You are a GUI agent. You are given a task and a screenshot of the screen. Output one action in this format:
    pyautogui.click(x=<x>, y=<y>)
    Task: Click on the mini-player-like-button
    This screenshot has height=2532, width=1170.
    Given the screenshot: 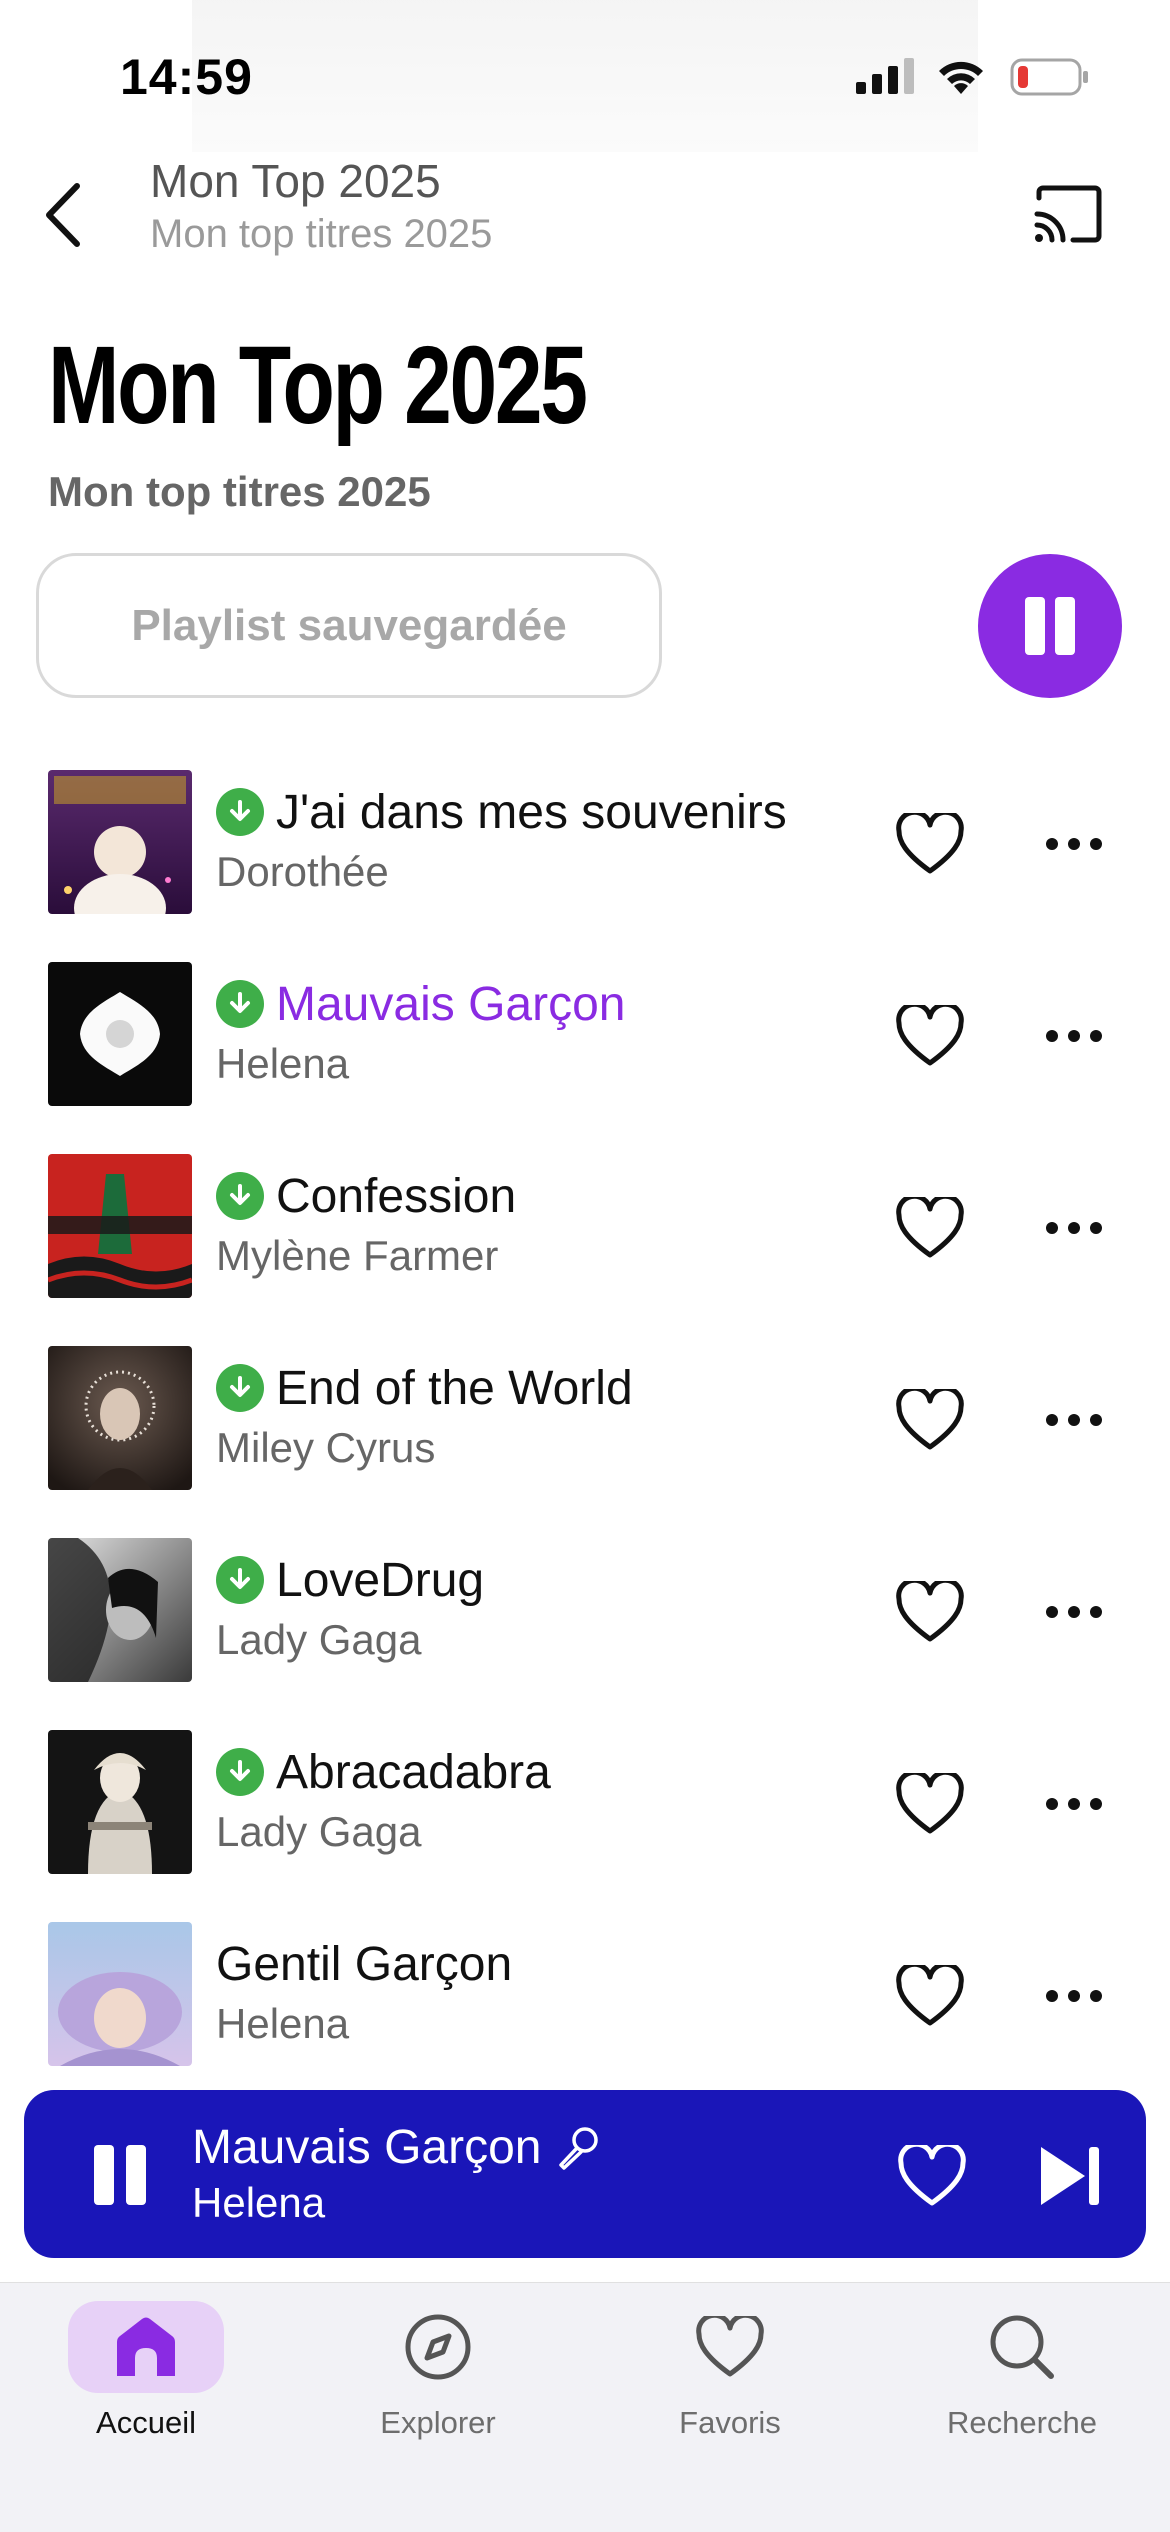 What is the action you would take?
    pyautogui.click(x=932, y=2176)
    